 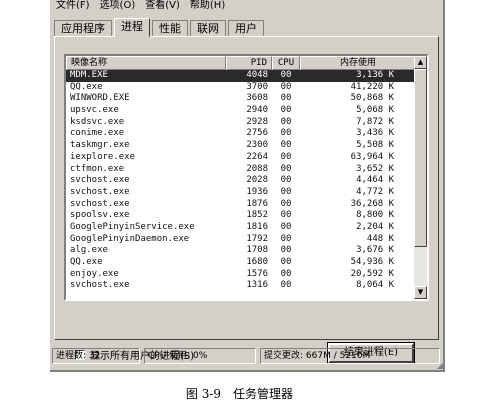 What do you see at coordinates (146, 63) in the screenshot?
I see `column-image-name: 映像名称` at bounding box center [146, 63].